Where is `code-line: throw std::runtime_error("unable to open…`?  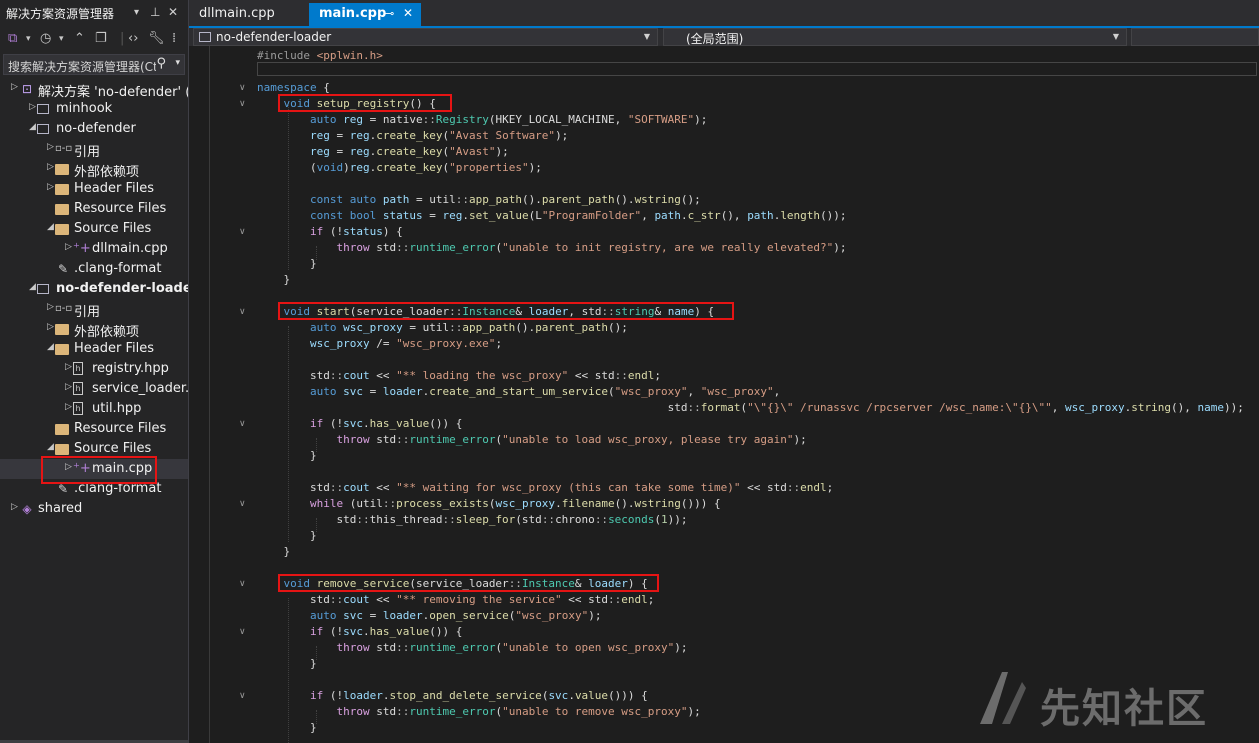
code-line: throw std::runtime_error("unable to open… is located at coordinates (724, 648).